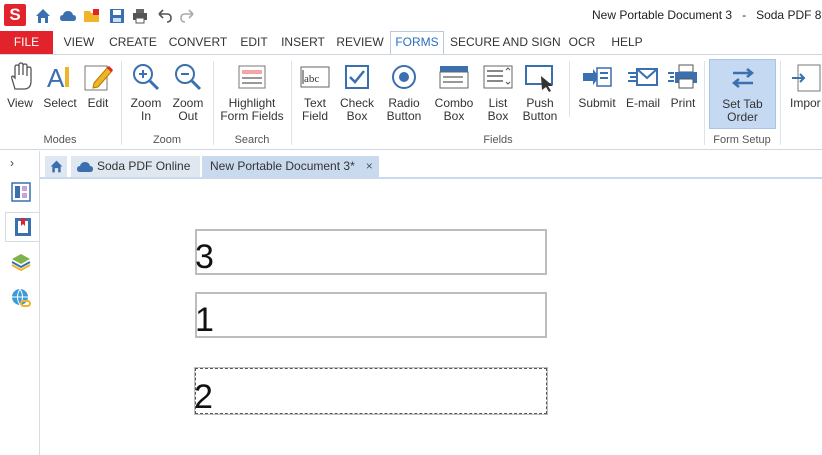  What do you see at coordinates (357, 77) in the screenshot?
I see `check-box-icon` at bounding box center [357, 77].